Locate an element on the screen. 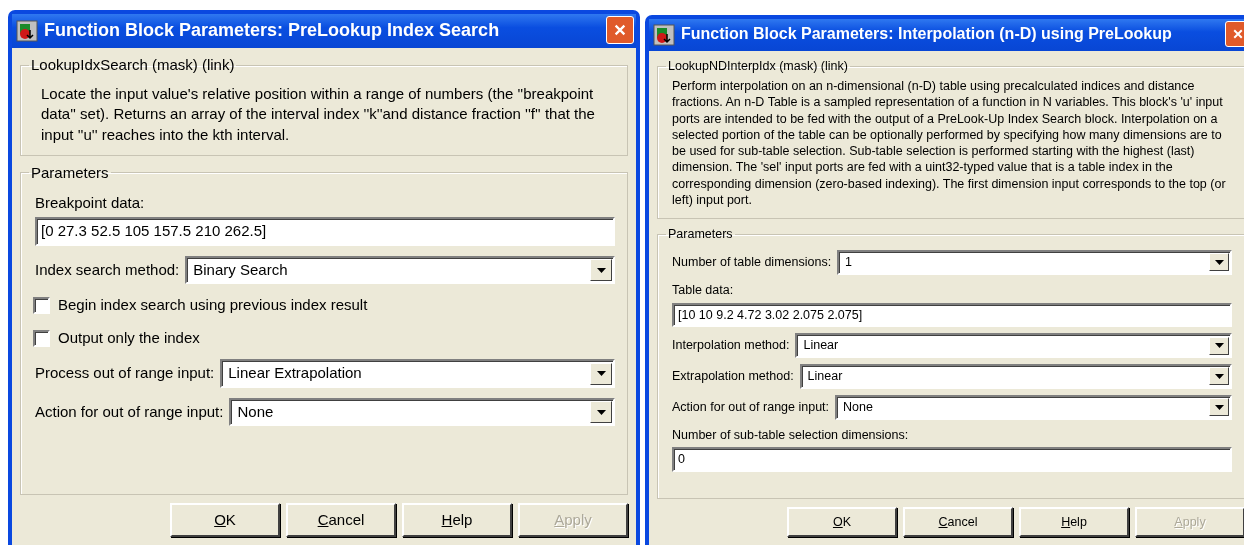  description-text: Perform interpolation on an n-dimensional (n-D) table using precalculated indices and distance fractions. An n-D Table is a sampled representation of a function in N variables. This block's 'u' input ports are intended to be fed with the output of a PreLook-Up Index Search block. Interpolation on a selected portion of the table can be optionally performed by specifying how many dimensions are to be used for sub-table selection. Sub-table selection is performed starting with the highest (last) dimension. The 'sel' input ports are fed with a uint32-typed value that is a table index in the corresponding dimension (zero-based indexing). The first dimension input corresponds to the top (or left) input port. is located at coordinates (949, 143).